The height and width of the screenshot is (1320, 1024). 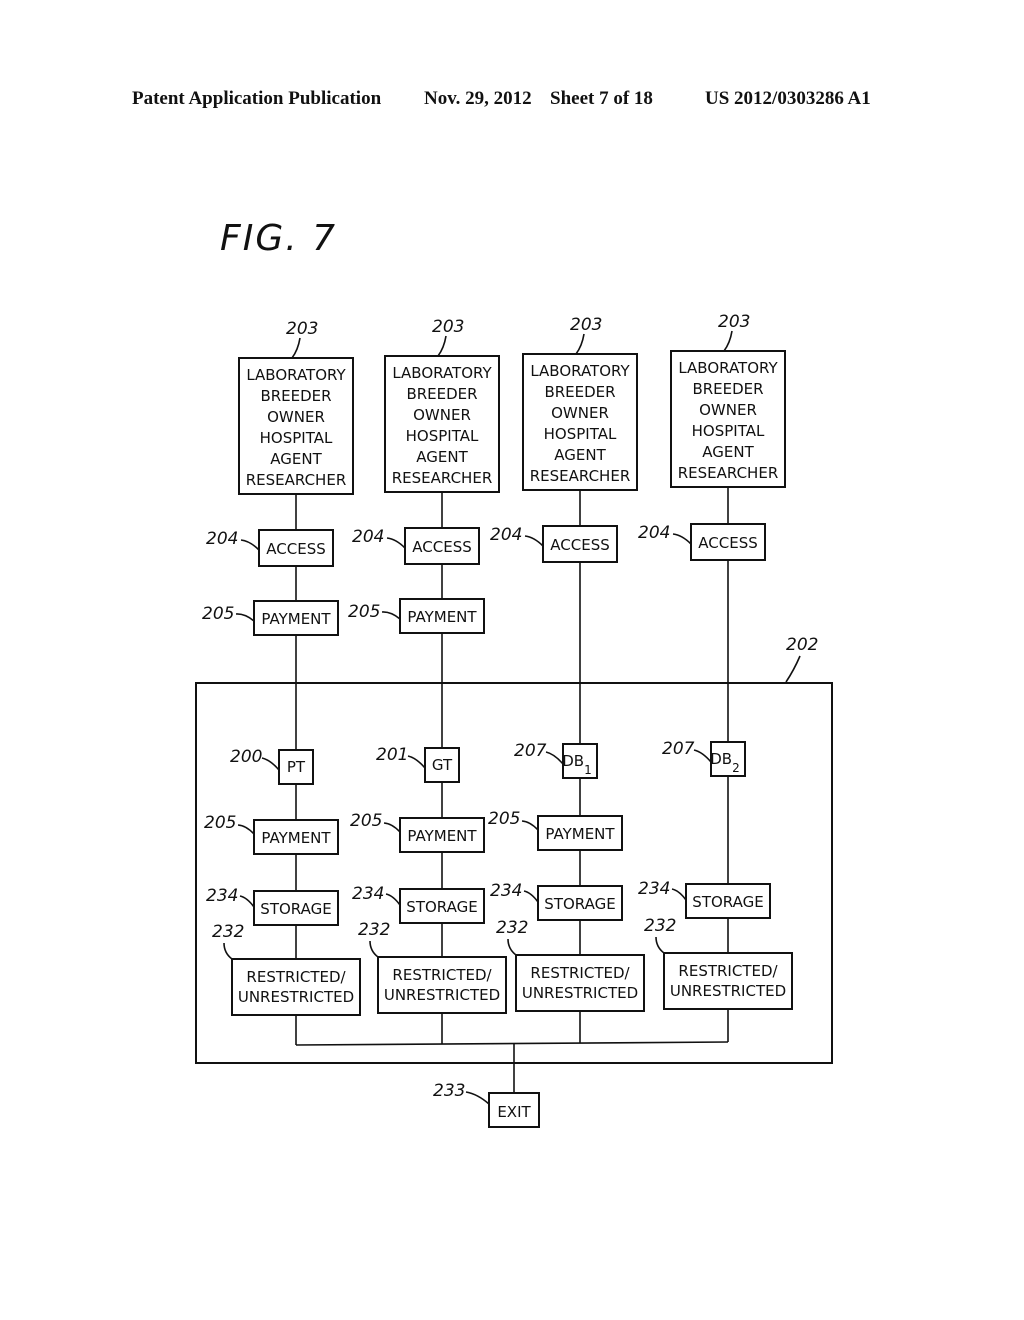 What do you see at coordinates (296, 348) in the screenshot?
I see `col1-entity-leader` at bounding box center [296, 348].